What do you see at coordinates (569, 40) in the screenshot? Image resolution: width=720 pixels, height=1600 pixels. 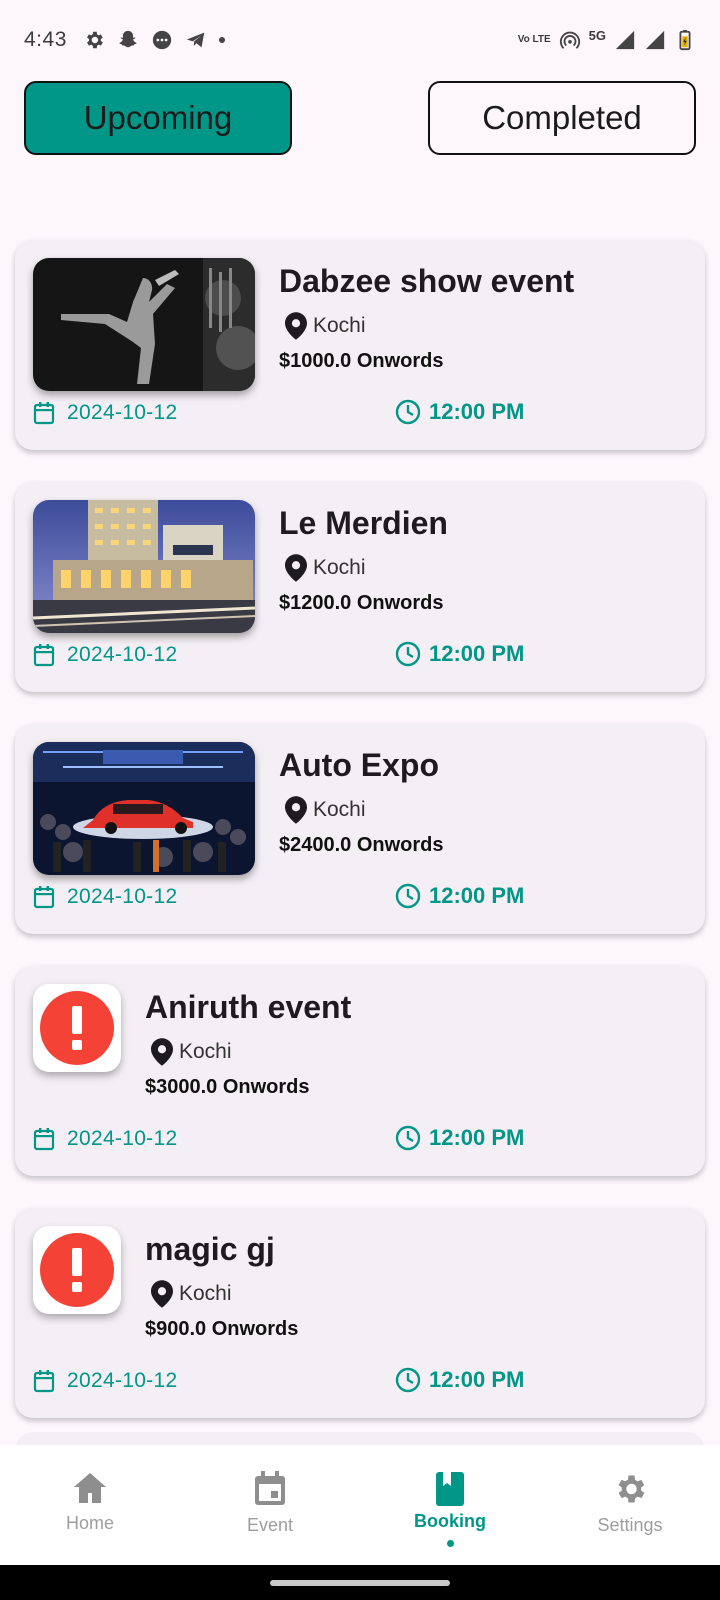 I see `hotspot-icon` at bounding box center [569, 40].